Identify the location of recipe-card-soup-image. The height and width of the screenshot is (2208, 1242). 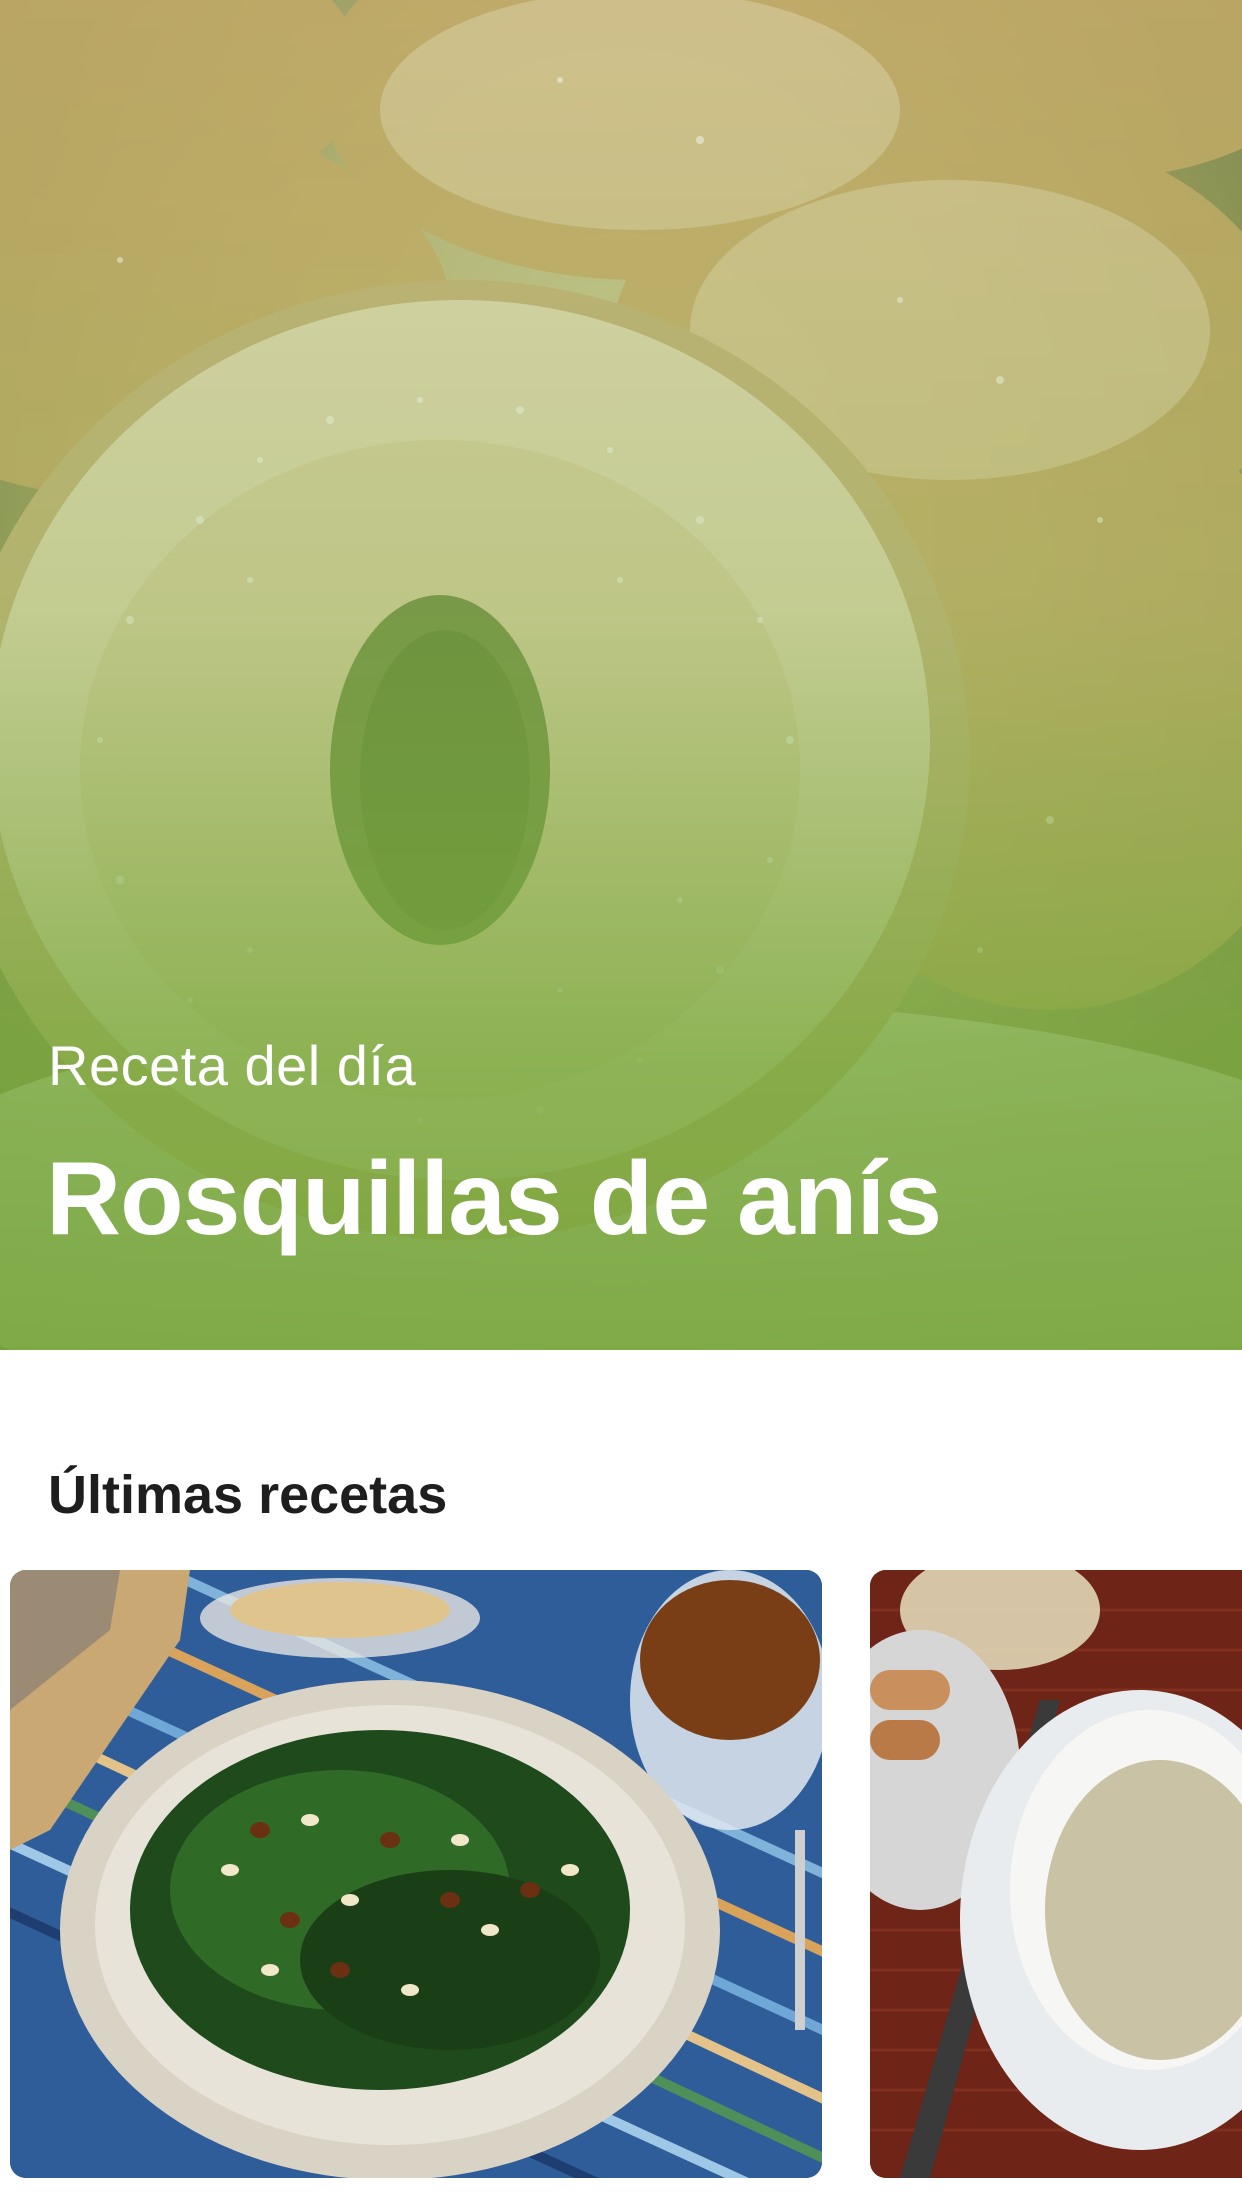
(1056, 1874).